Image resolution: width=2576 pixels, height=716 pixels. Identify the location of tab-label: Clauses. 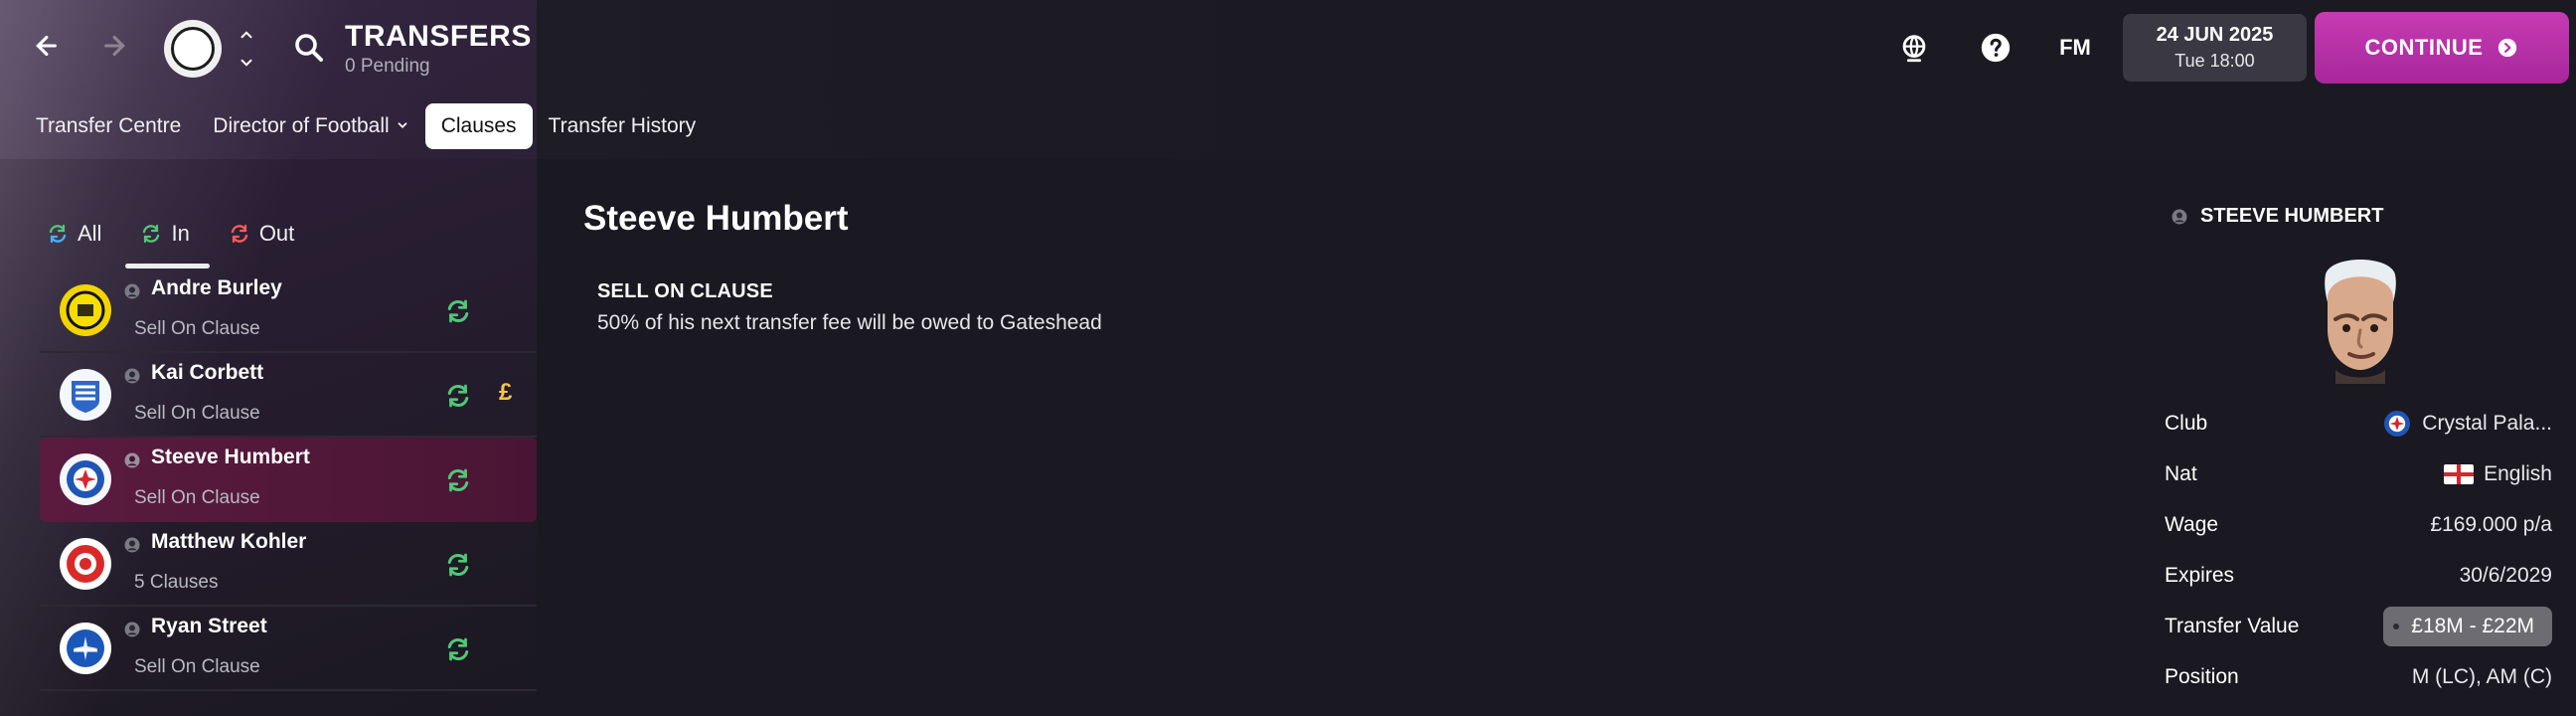
(478, 126).